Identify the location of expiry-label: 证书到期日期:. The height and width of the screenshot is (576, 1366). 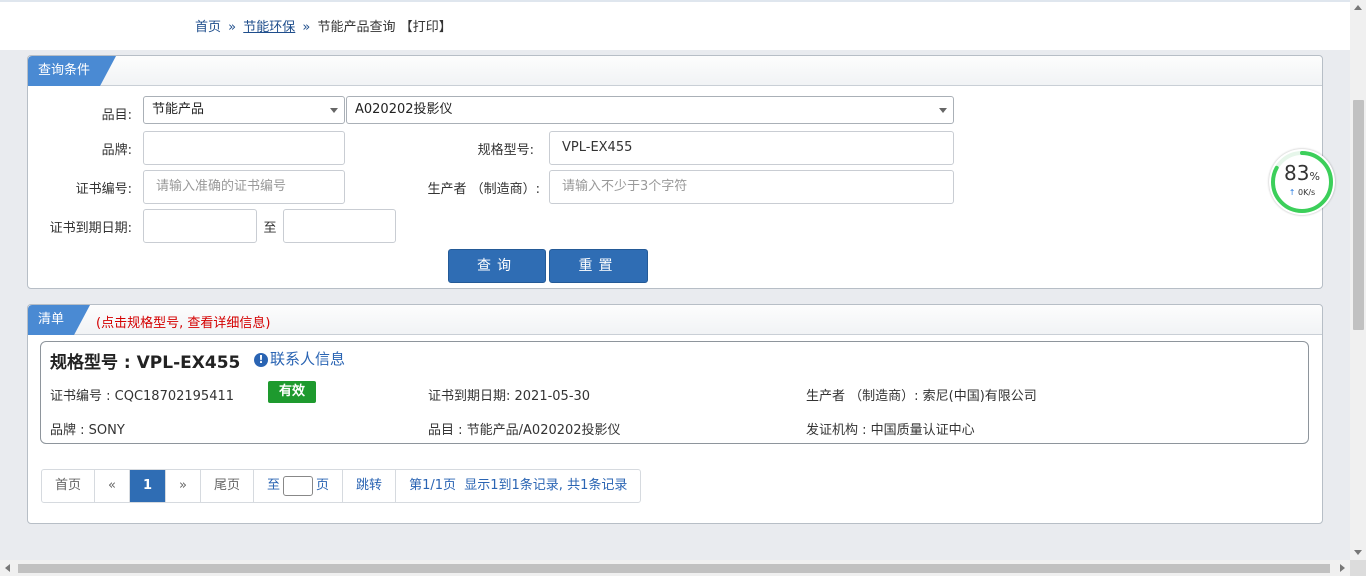
(90, 228).